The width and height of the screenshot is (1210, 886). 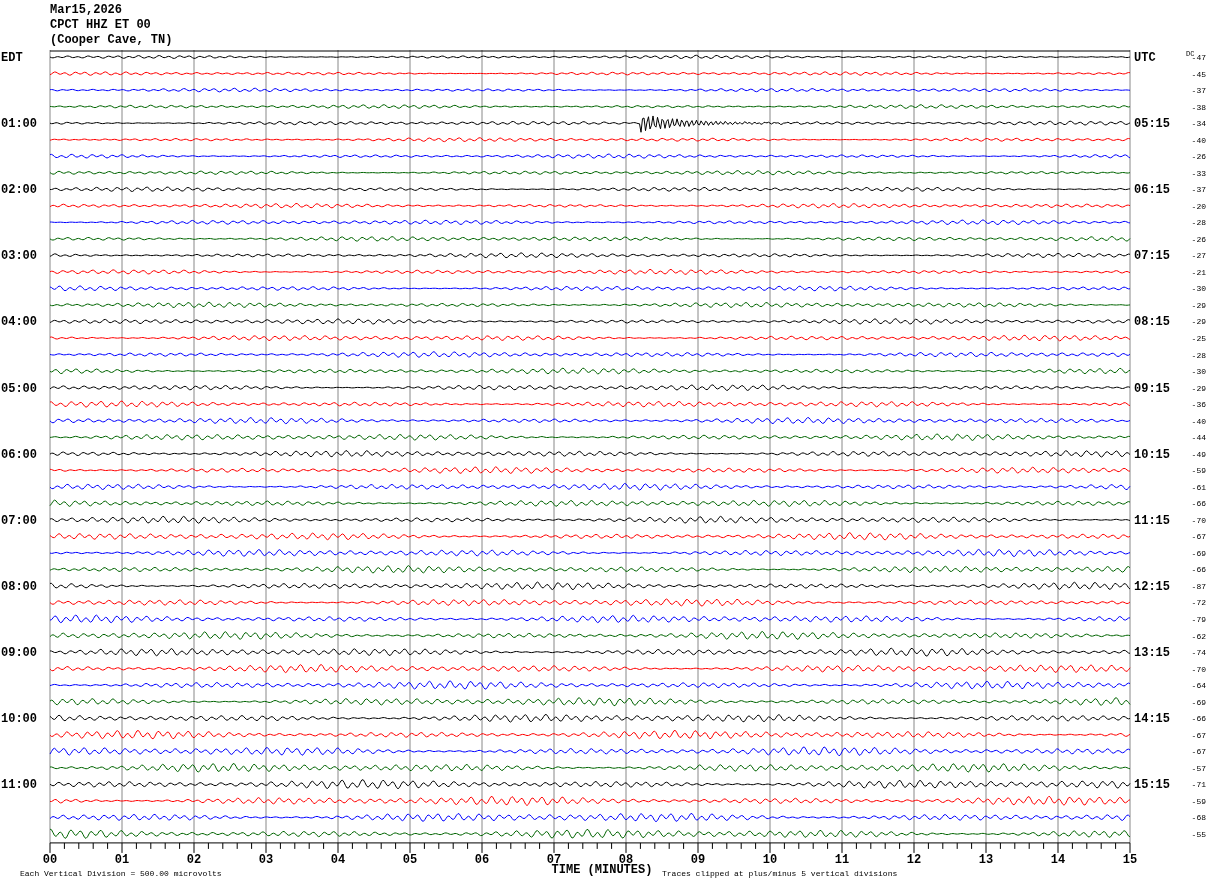 What do you see at coordinates (1152, 520) in the screenshot?
I see `utc-time-label: 11:15` at bounding box center [1152, 520].